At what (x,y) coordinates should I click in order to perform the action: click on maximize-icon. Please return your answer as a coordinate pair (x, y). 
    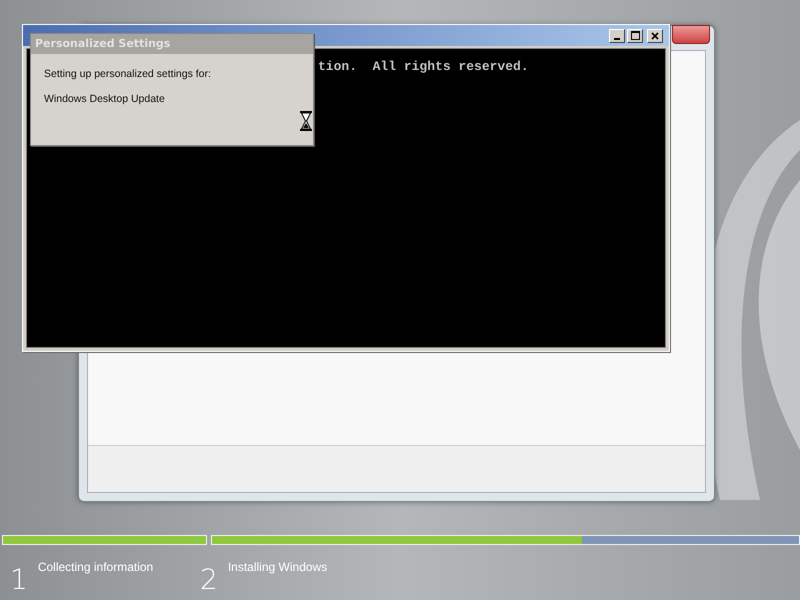
    Looking at the image, I should click on (635, 35).